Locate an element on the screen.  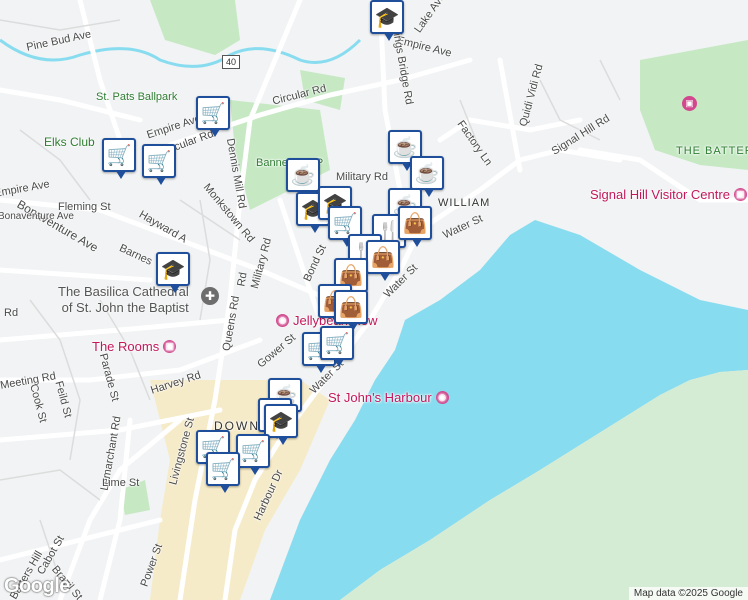
poi-label-text: St John's Harbour is located at coordinates (380, 397).